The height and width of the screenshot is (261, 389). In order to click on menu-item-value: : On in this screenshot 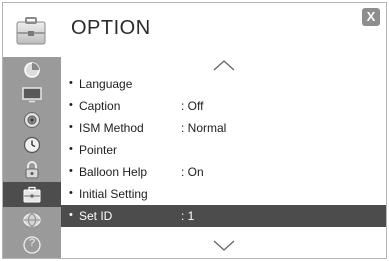, I will do `click(192, 172)`.